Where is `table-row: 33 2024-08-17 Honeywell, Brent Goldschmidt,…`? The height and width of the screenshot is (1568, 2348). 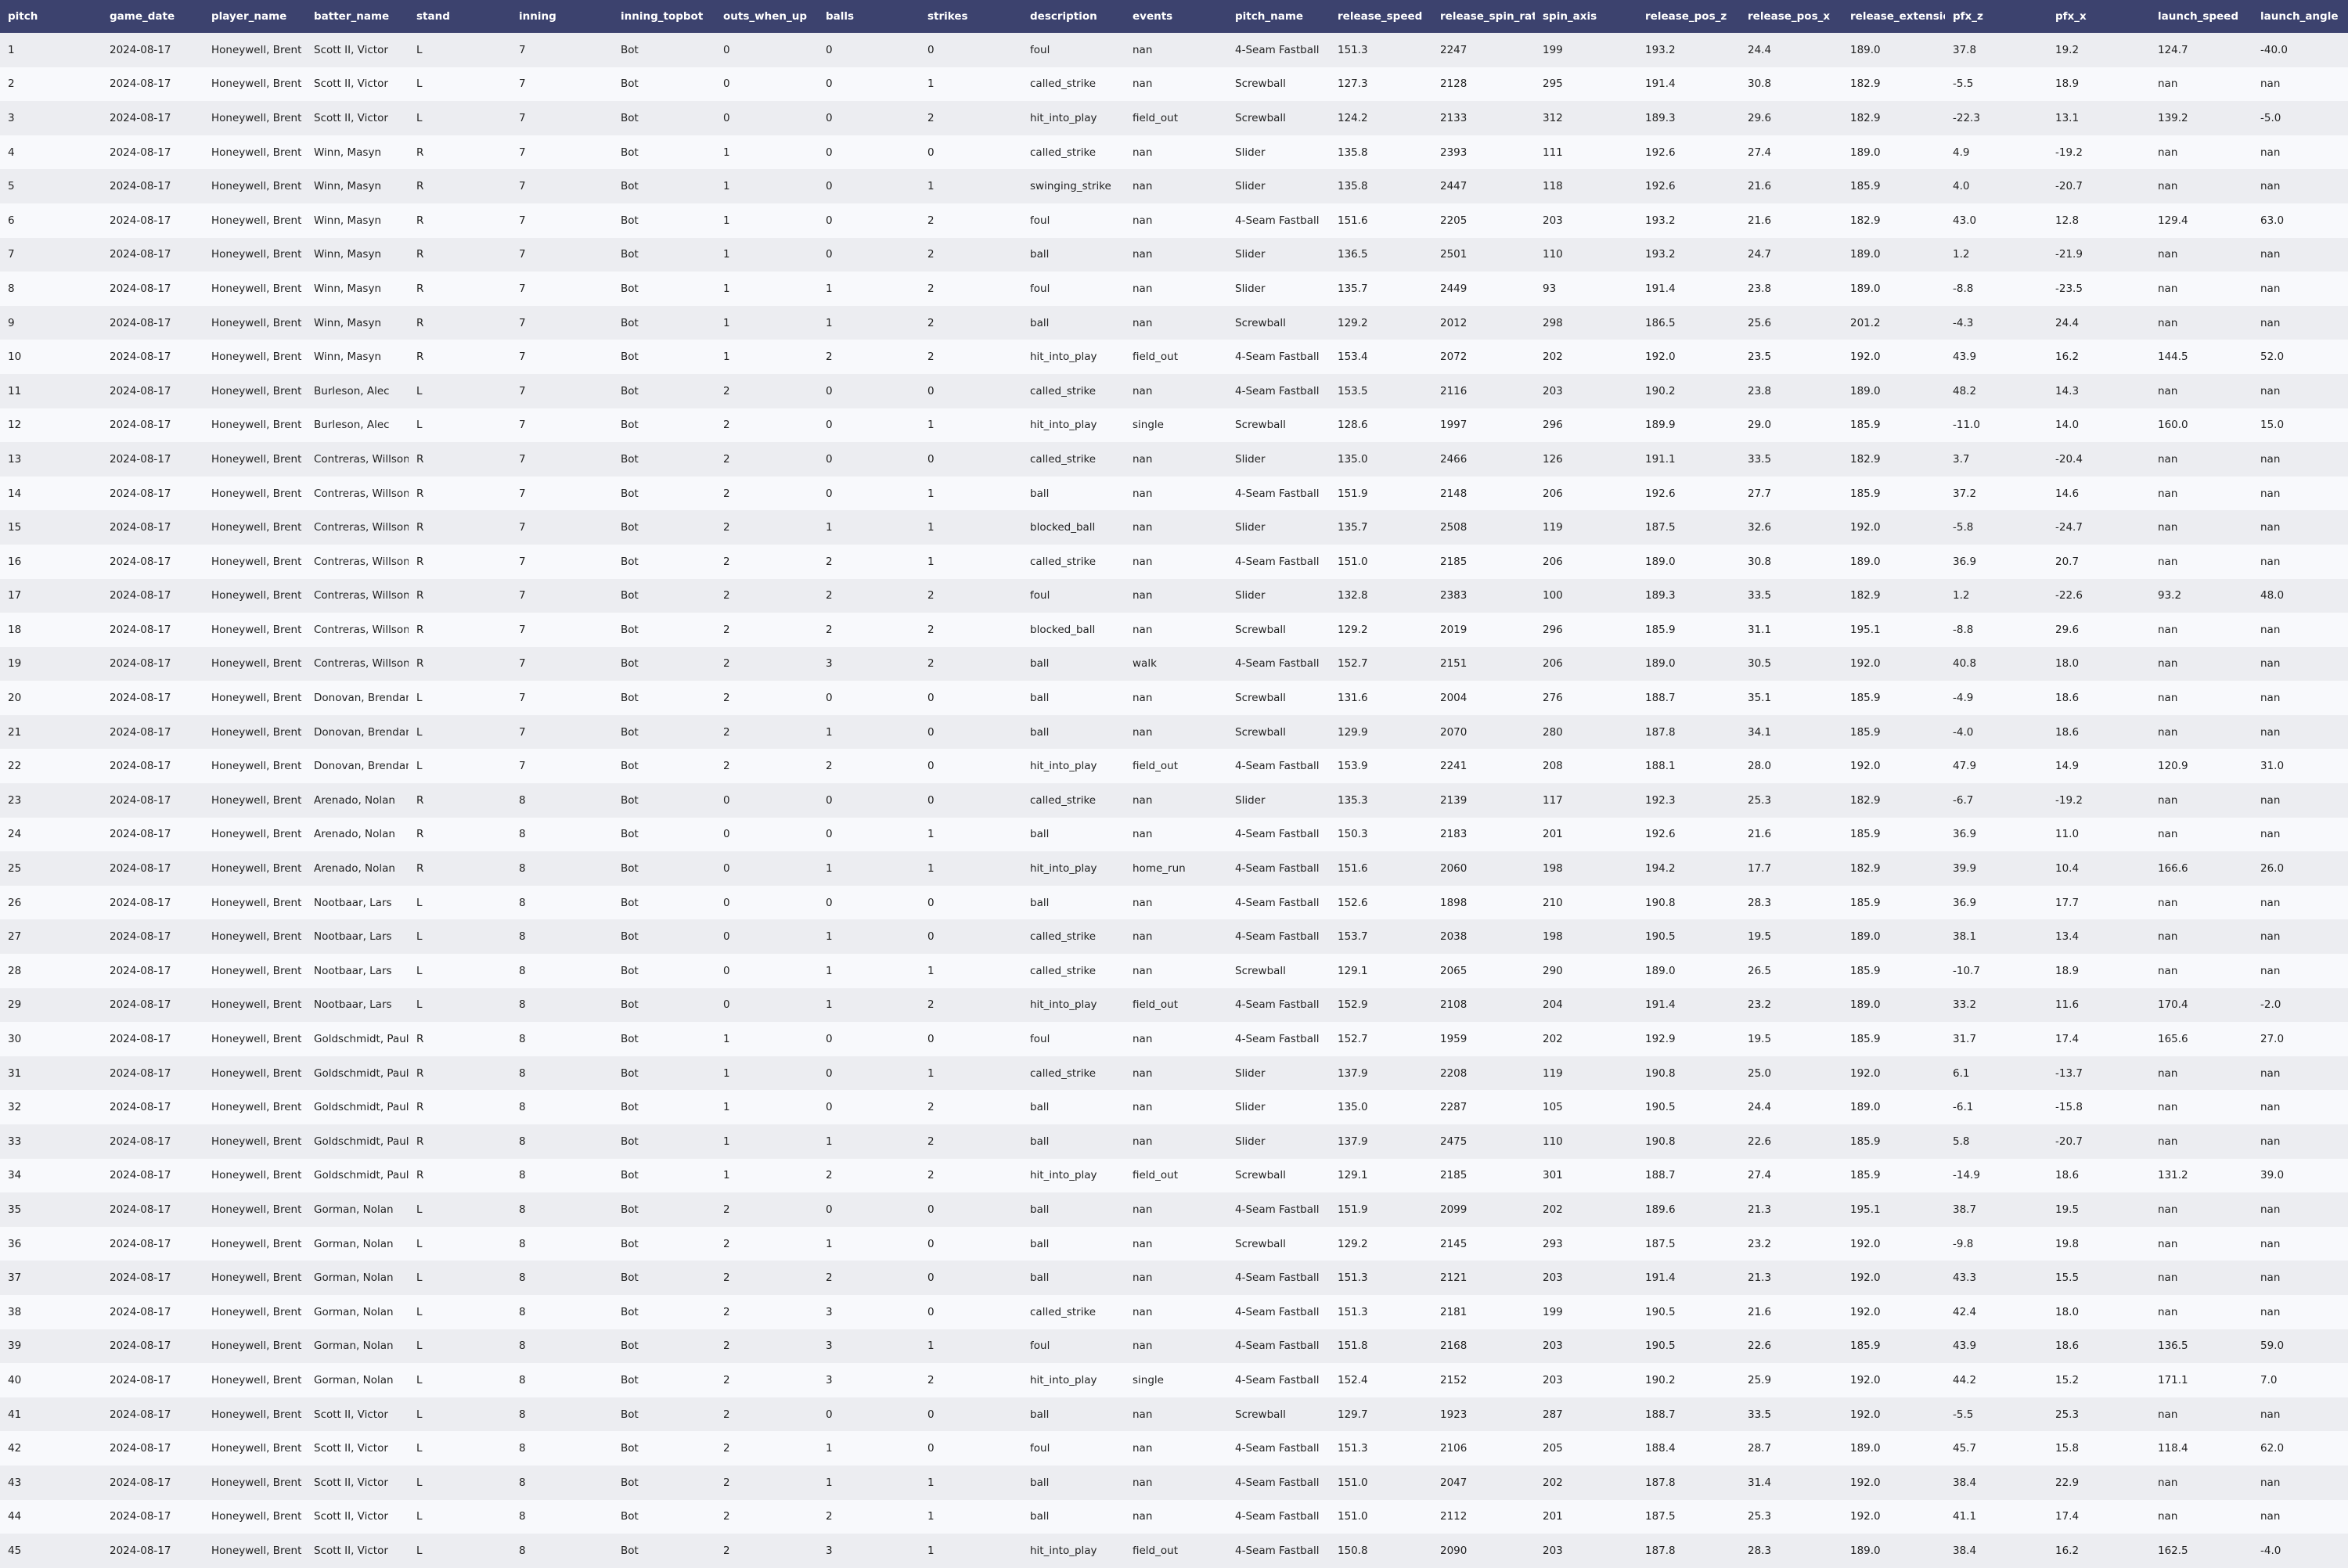 table-row: 33 2024-08-17 Honeywell, Brent Goldschmidt,… is located at coordinates (1174, 1142).